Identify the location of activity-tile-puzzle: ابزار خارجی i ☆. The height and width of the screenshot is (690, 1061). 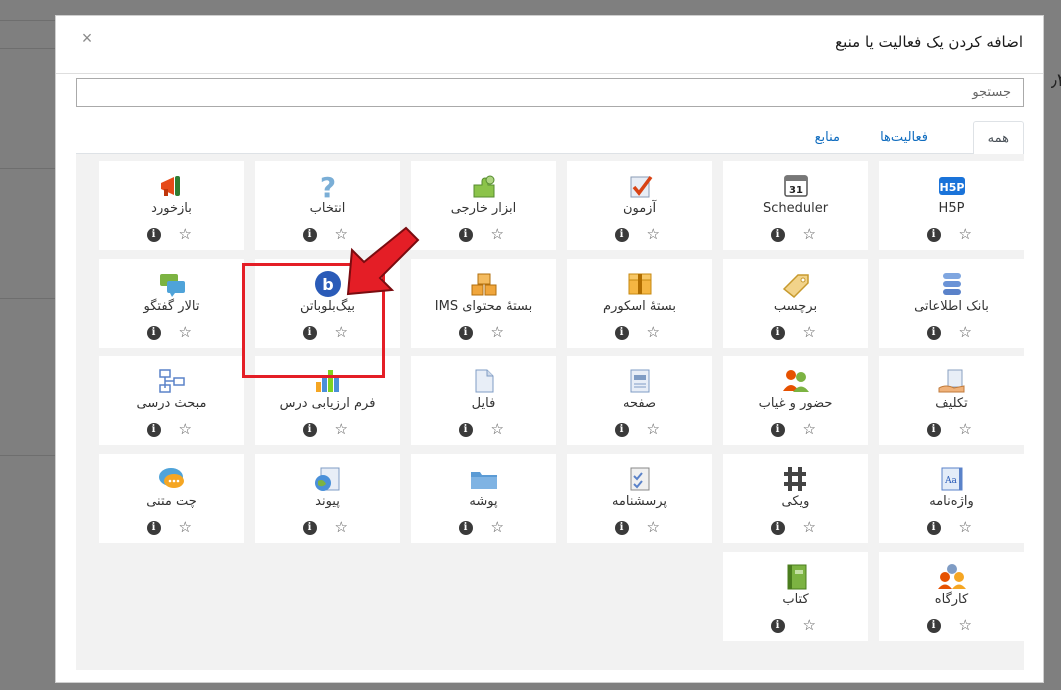
(483, 205).